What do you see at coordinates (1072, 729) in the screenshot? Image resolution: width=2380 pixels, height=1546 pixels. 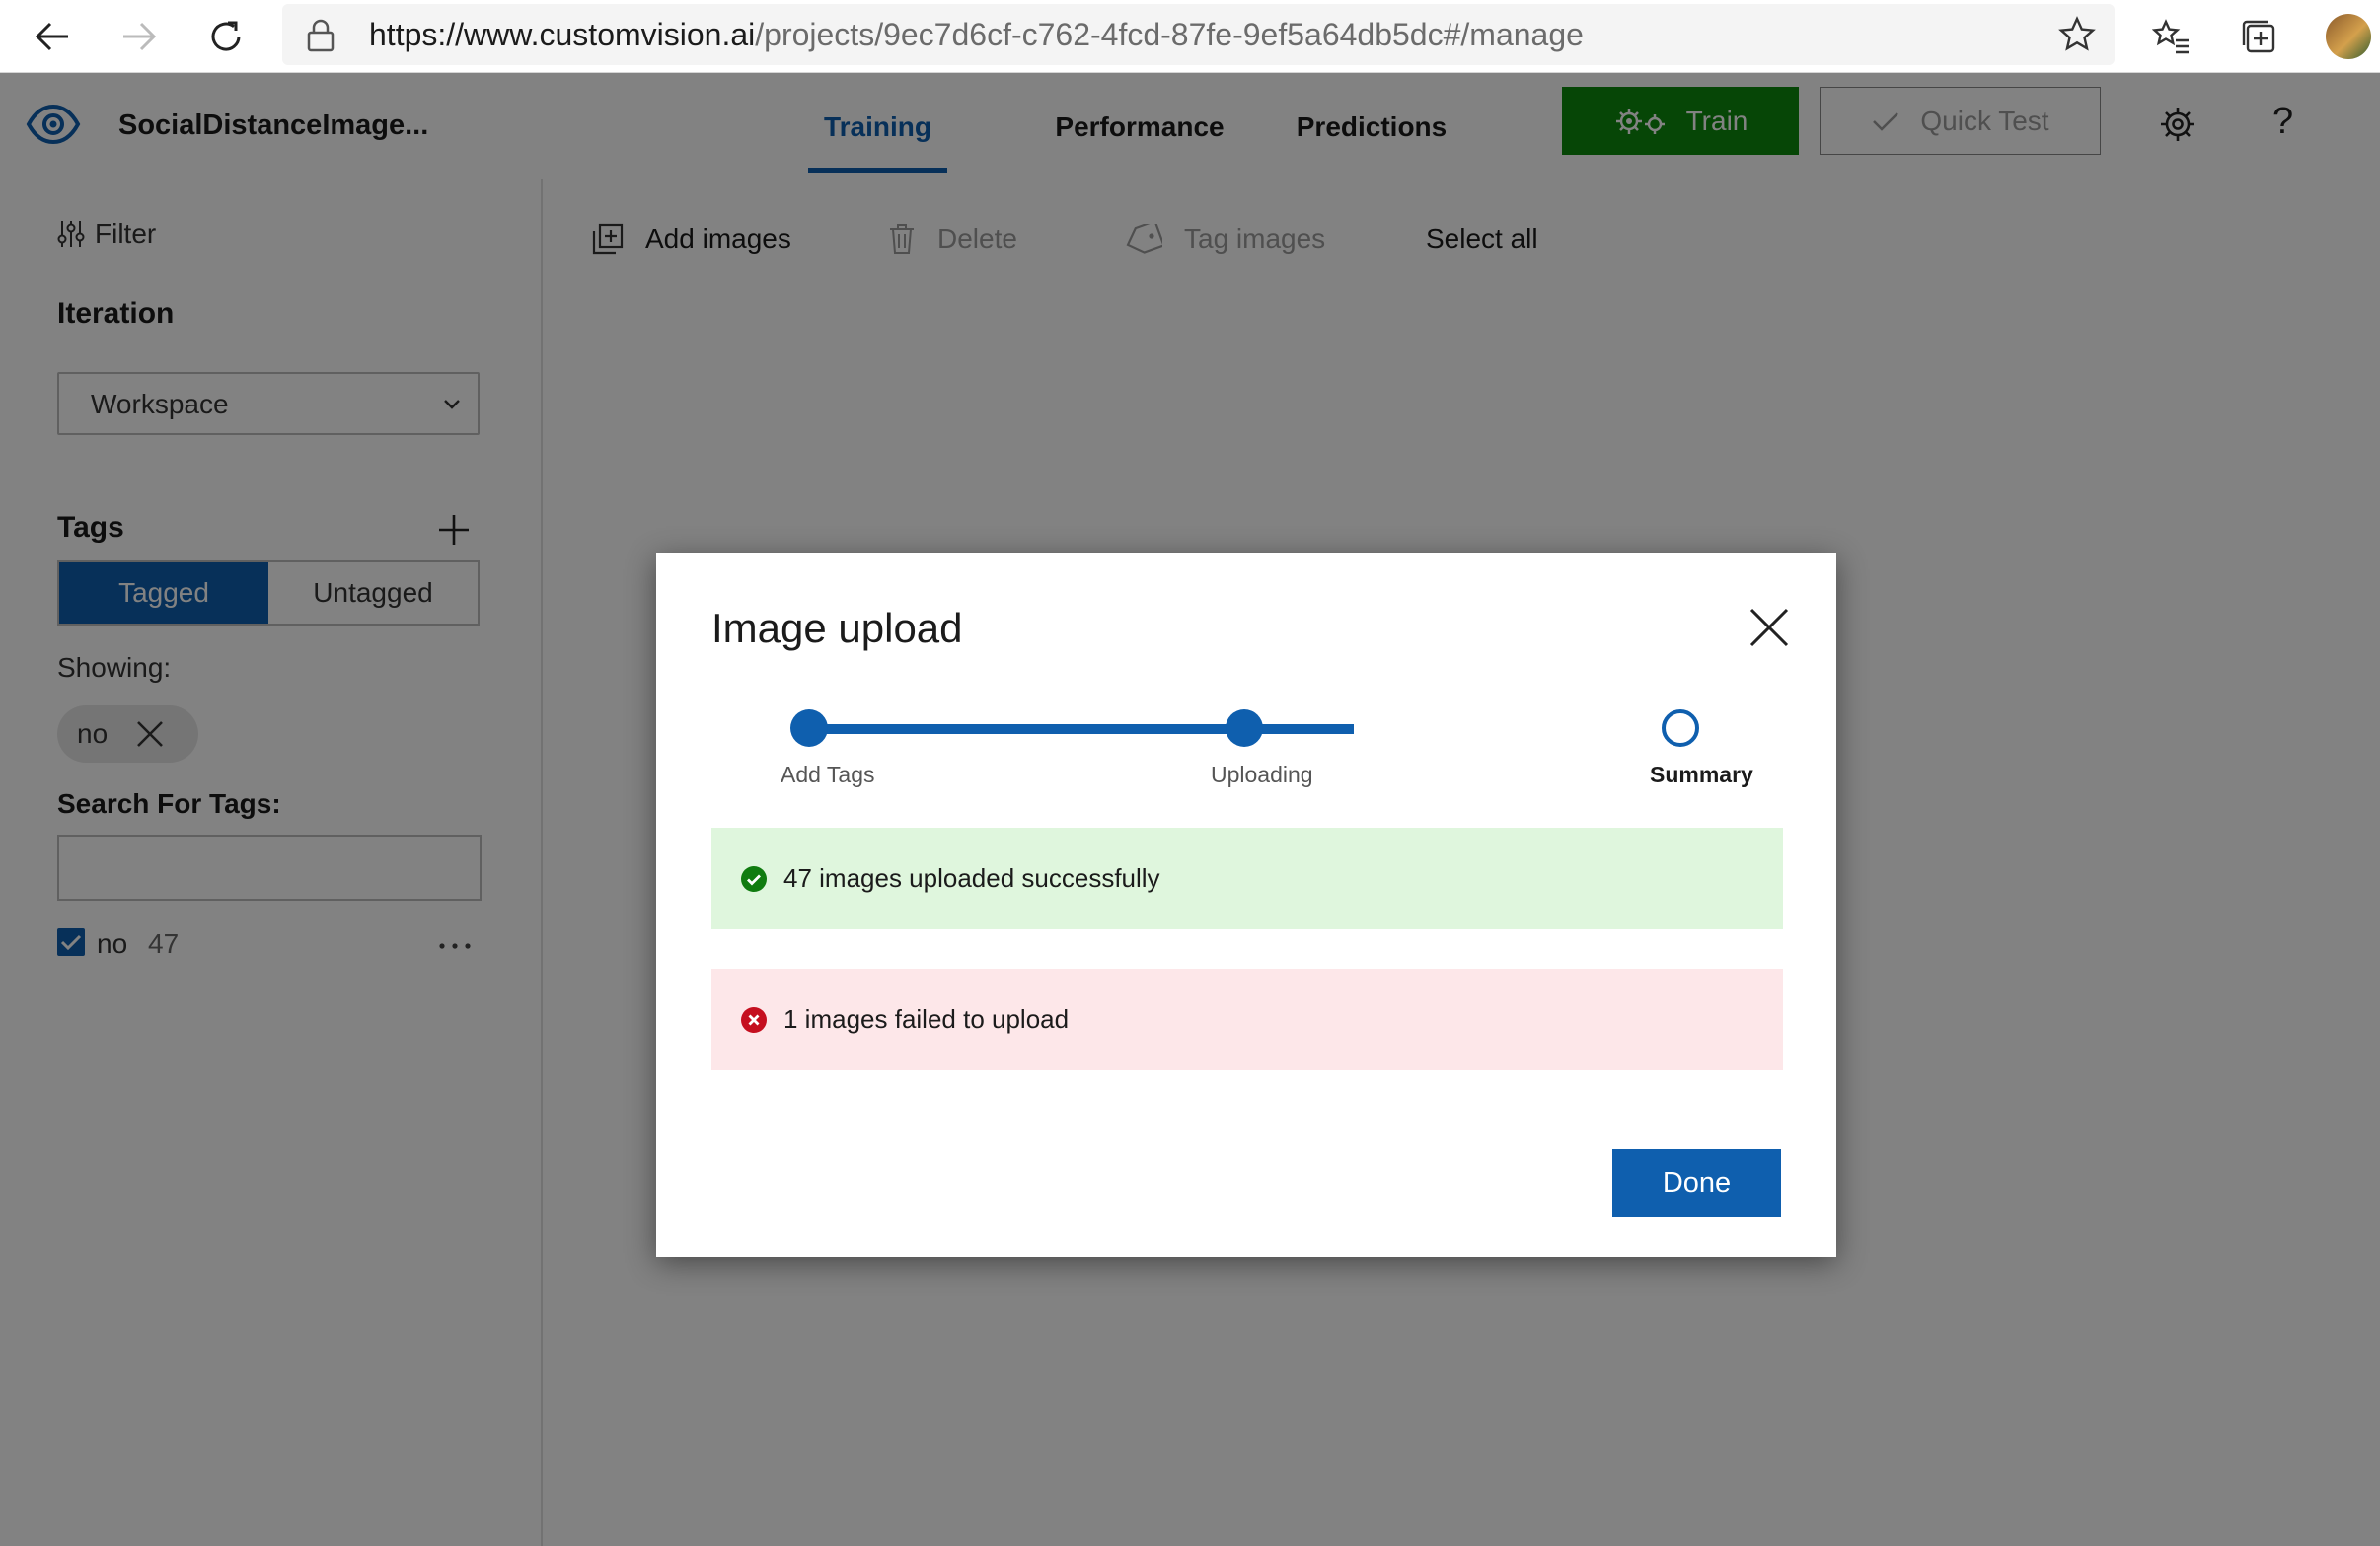 I see `stepper-track` at bounding box center [1072, 729].